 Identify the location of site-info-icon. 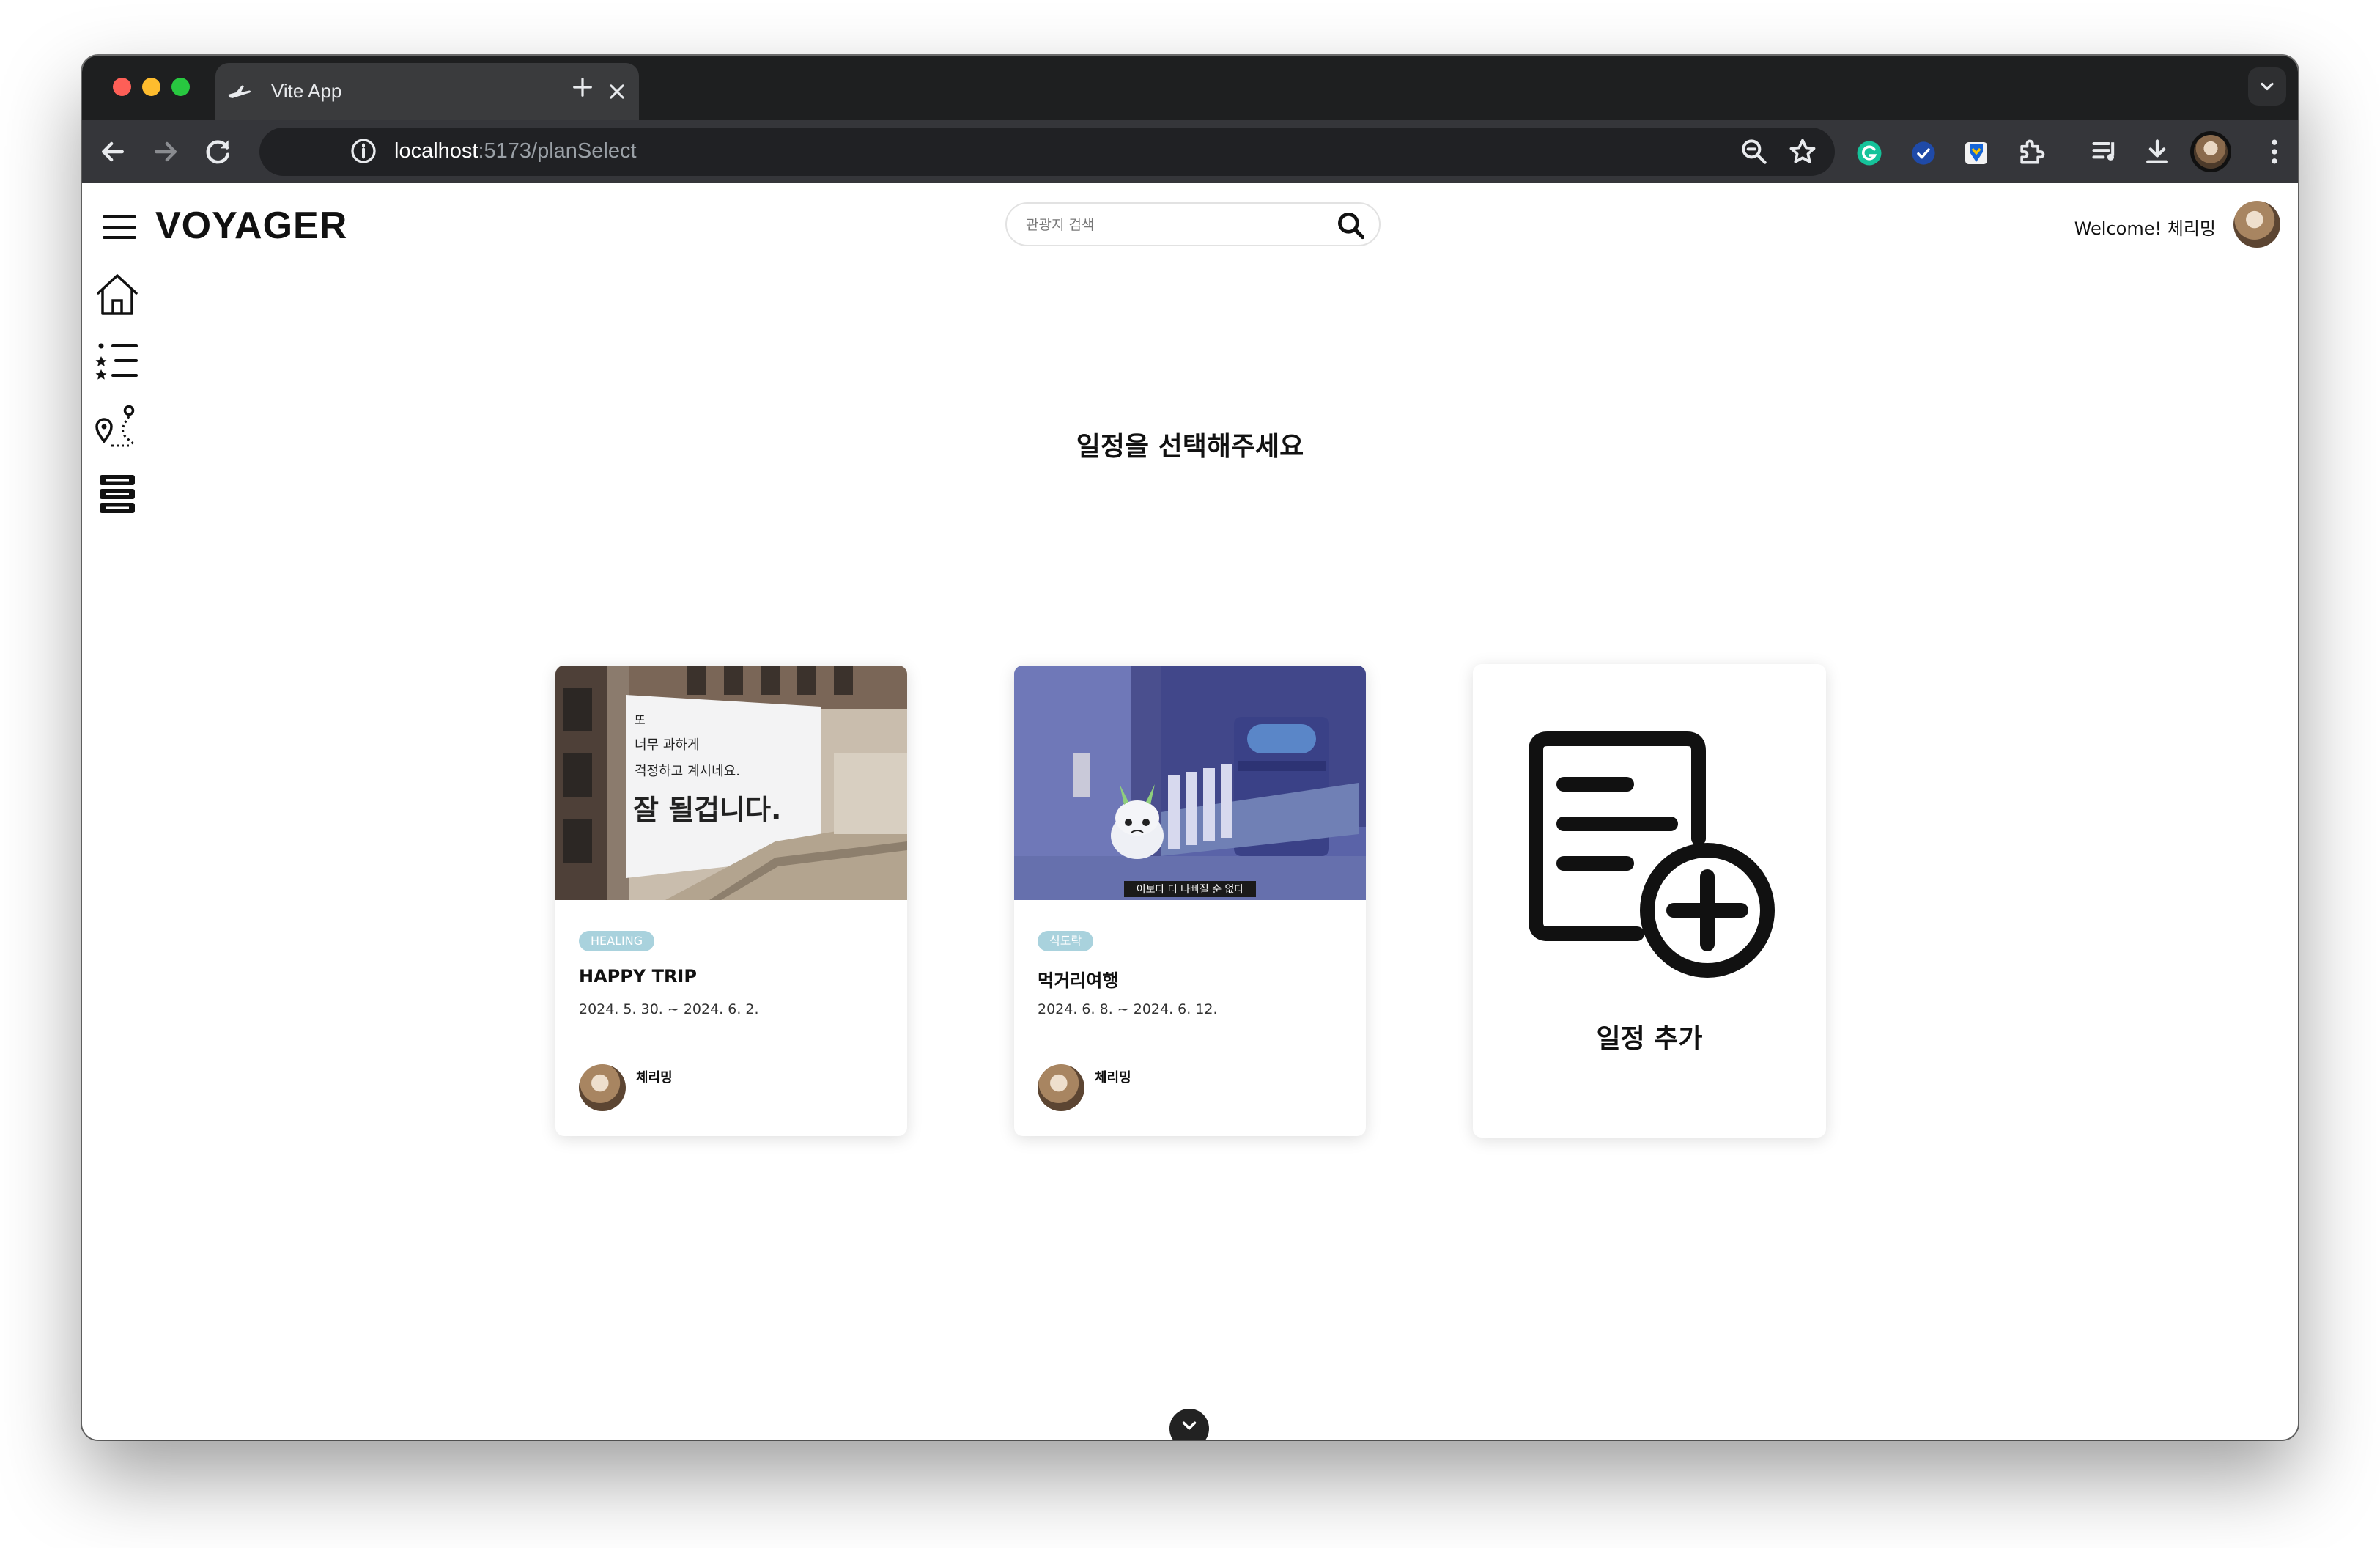
(363, 151).